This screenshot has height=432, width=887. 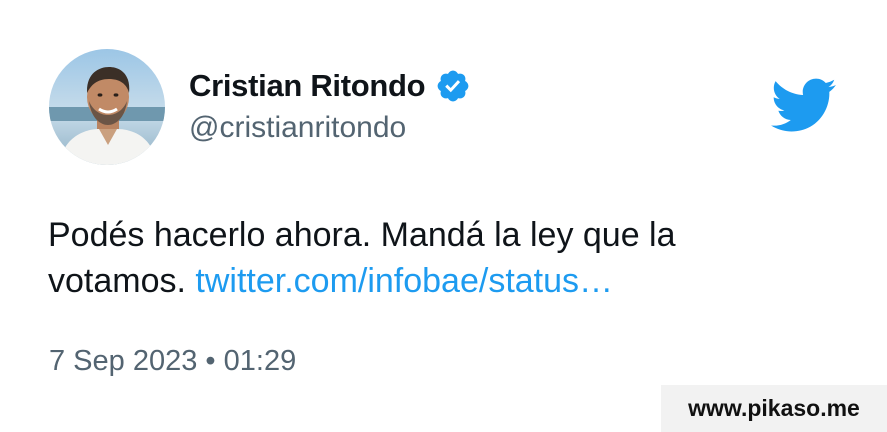 I want to click on watermark-text: www.pikaso.me, so click(x=774, y=408).